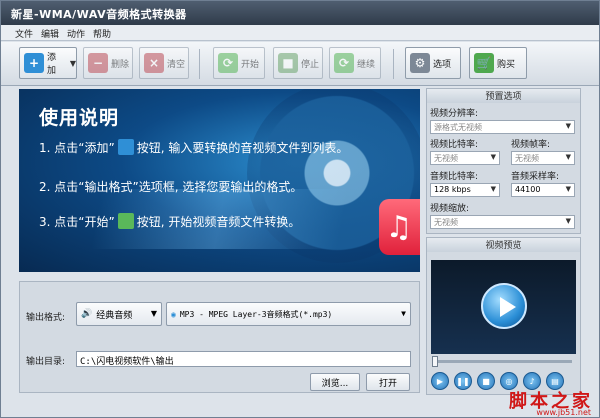  I want to click on audio-format-icon: ◉, so click(173, 314).